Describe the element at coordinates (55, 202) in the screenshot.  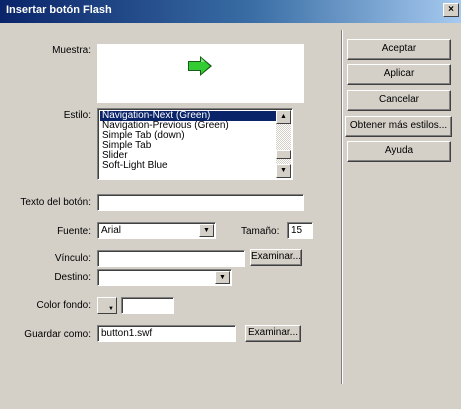
I see `button-text-label: Texto del botón:` at that location.